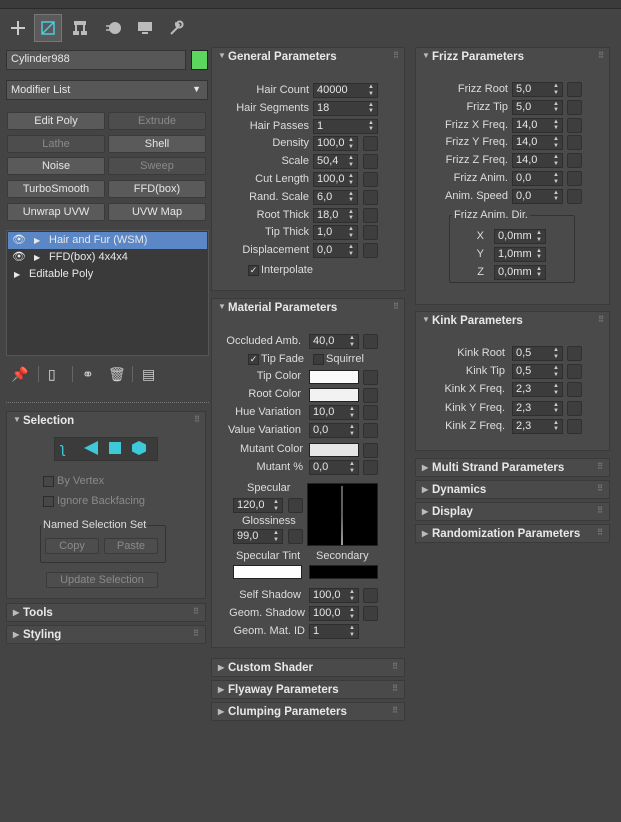  What do you see at coordinates (537, 426) in the screenshot?
I see `kink-z-freq-spinner: 2,3 ▲ ▼` at bounding box center [537, 426].